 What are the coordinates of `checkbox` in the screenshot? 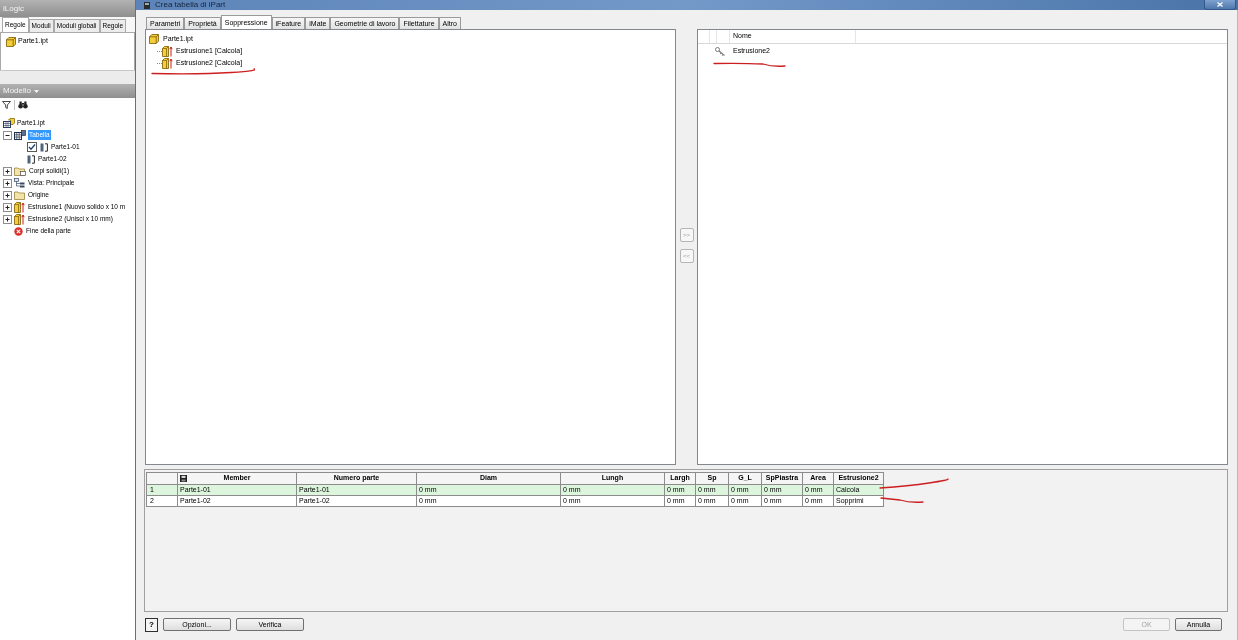 It's located at (32, 147).